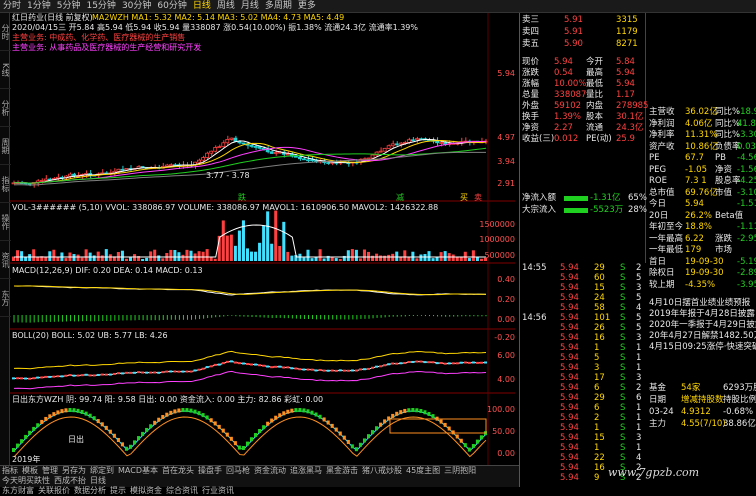 This screenshot has height=496, width=756. What do you see at coordinates (570, 95) in the screenshot?
I see `stat-val: 338087` at bounding box center [570, 95].